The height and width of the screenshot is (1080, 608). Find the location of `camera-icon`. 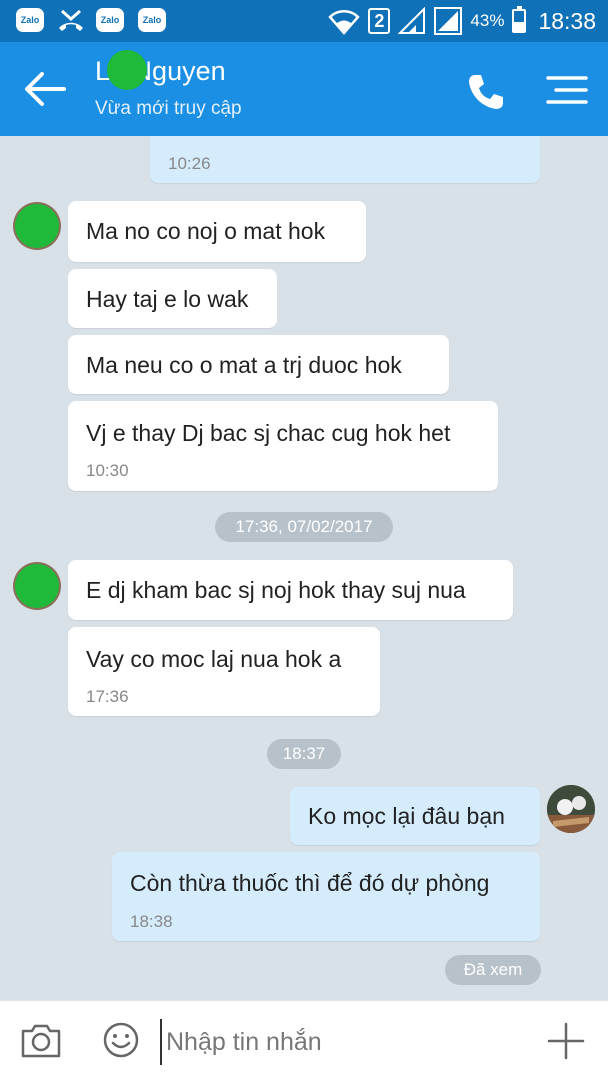

camera-icon is located at coordinates (41, 1041).